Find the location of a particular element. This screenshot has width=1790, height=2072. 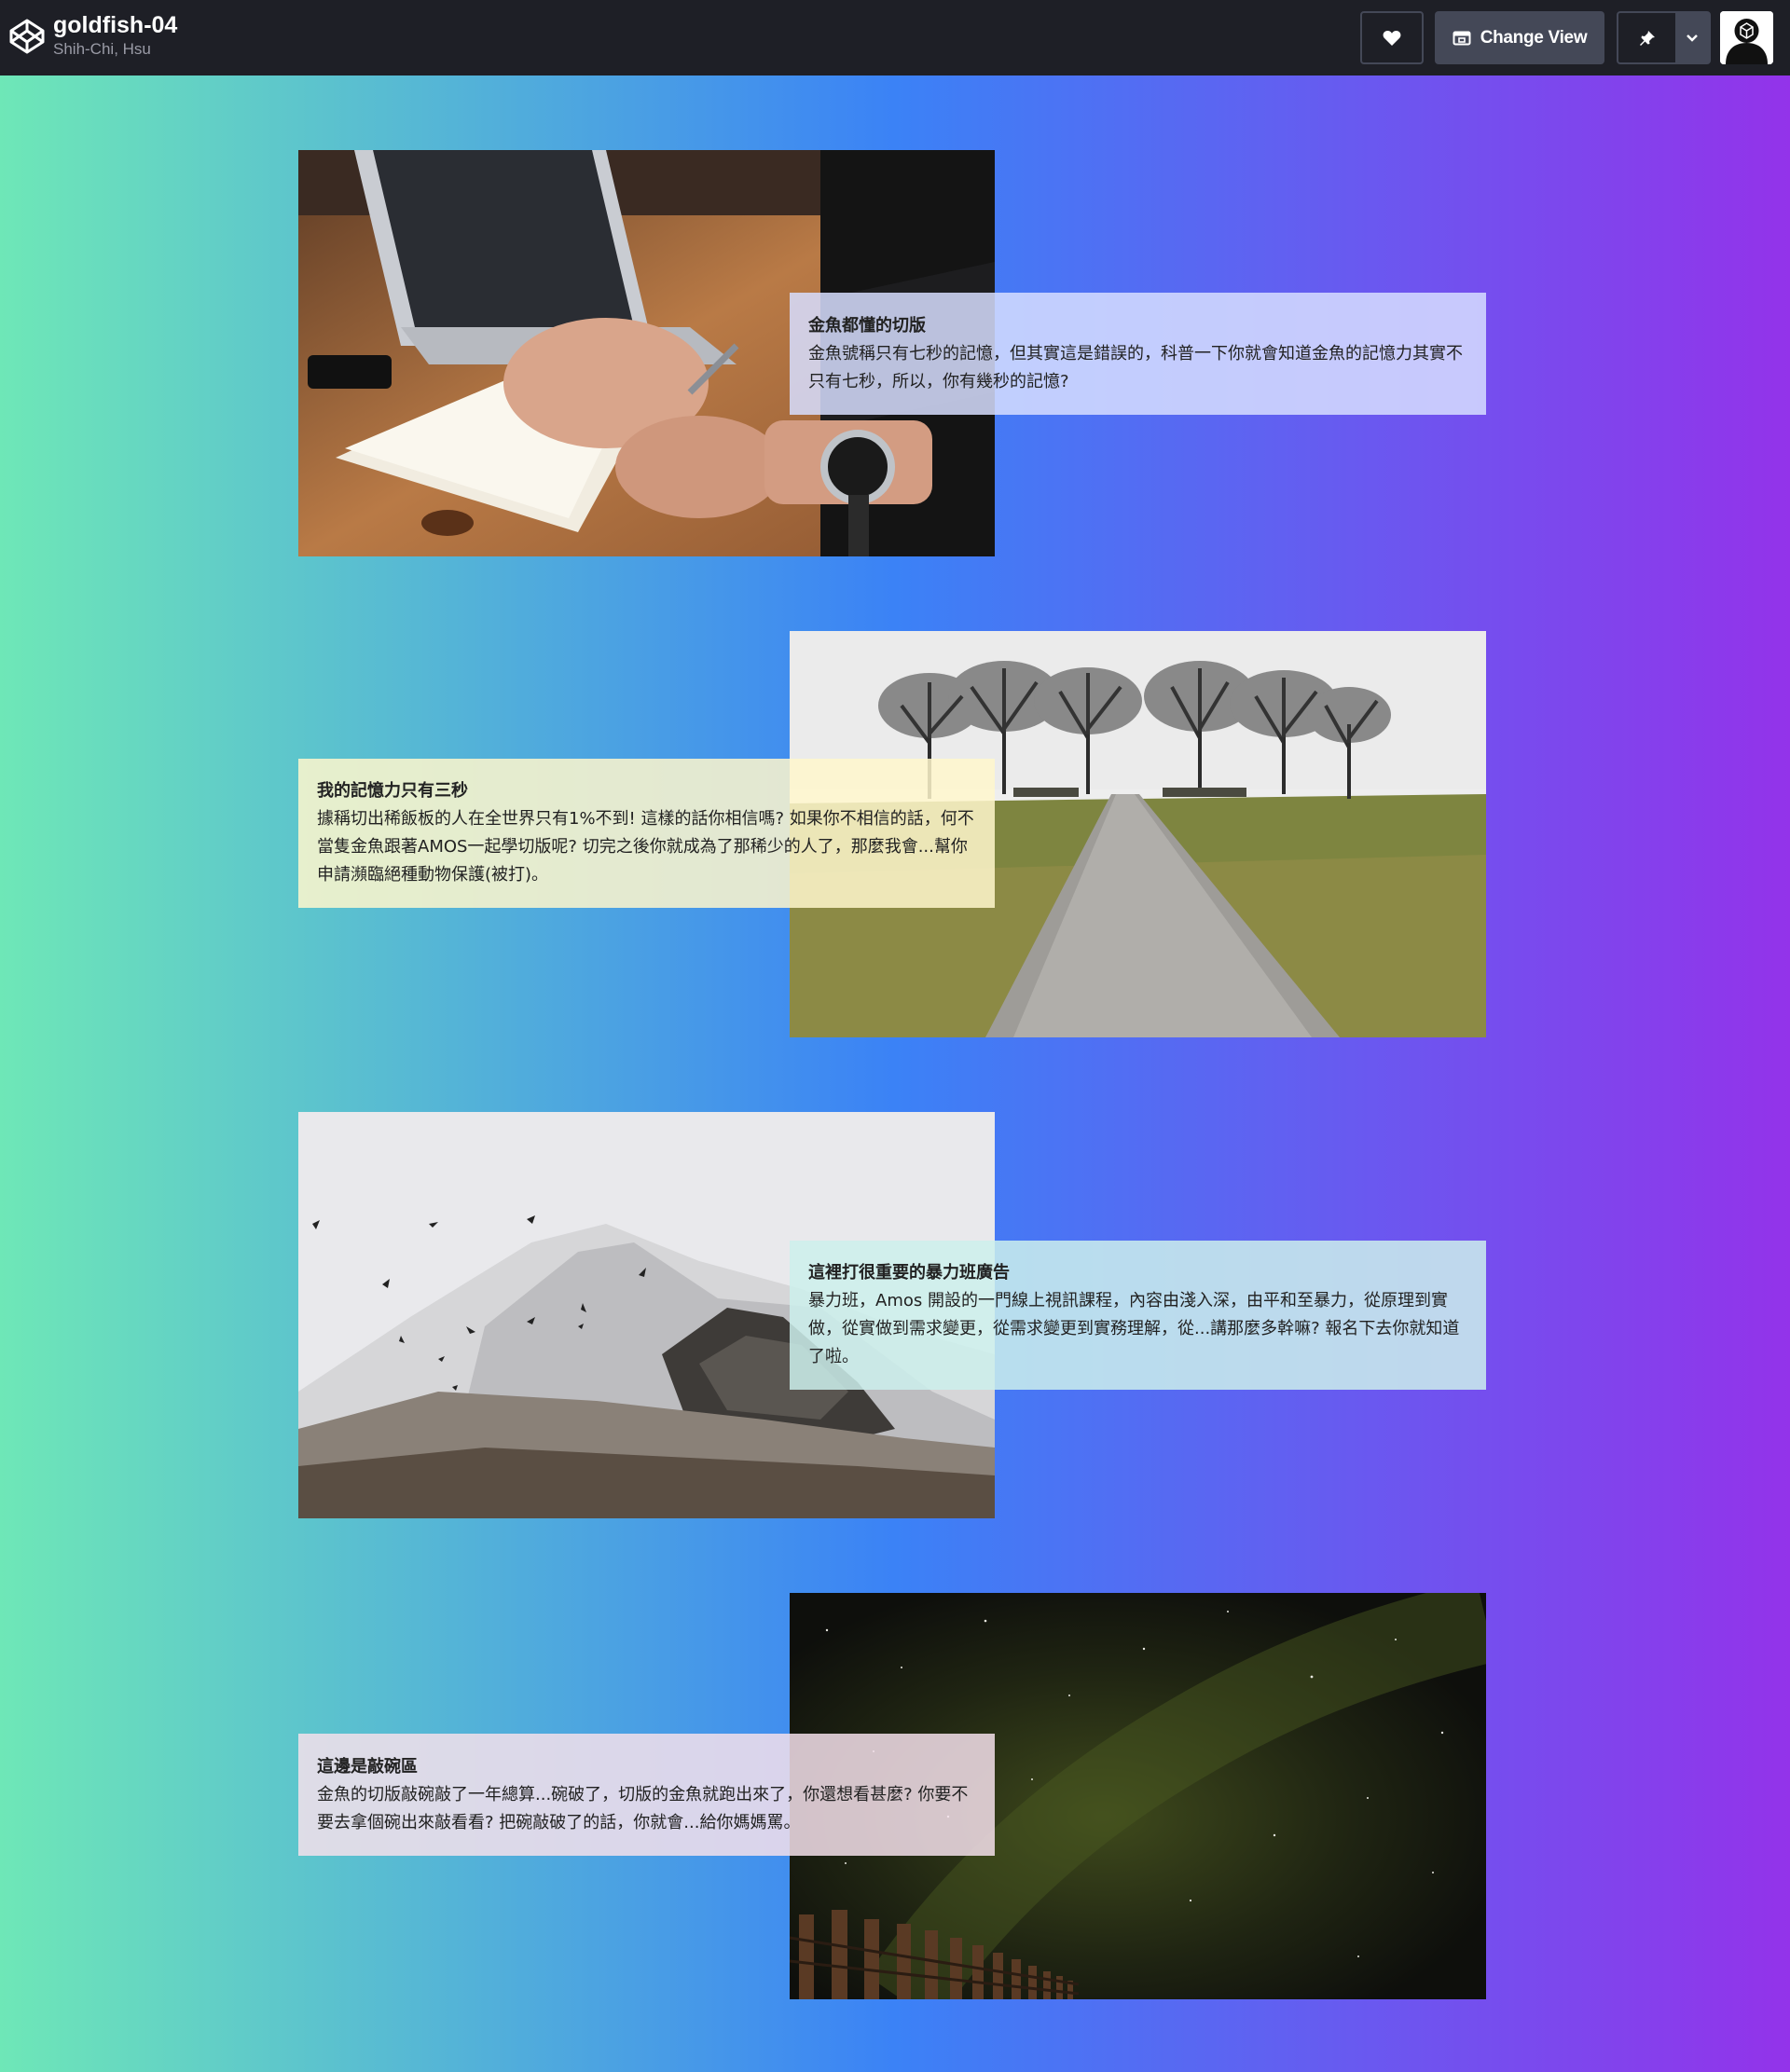

layout-icon is located at coordinates (1462, 38).